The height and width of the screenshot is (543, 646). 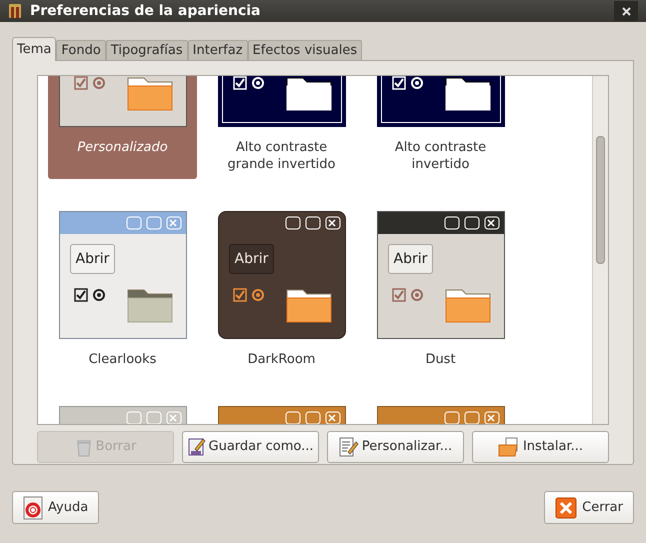 What do you see at coordinates (282, 359) in the screenshot?
I see `theme-name: DarkRoom` at bounding box center [282, 359].